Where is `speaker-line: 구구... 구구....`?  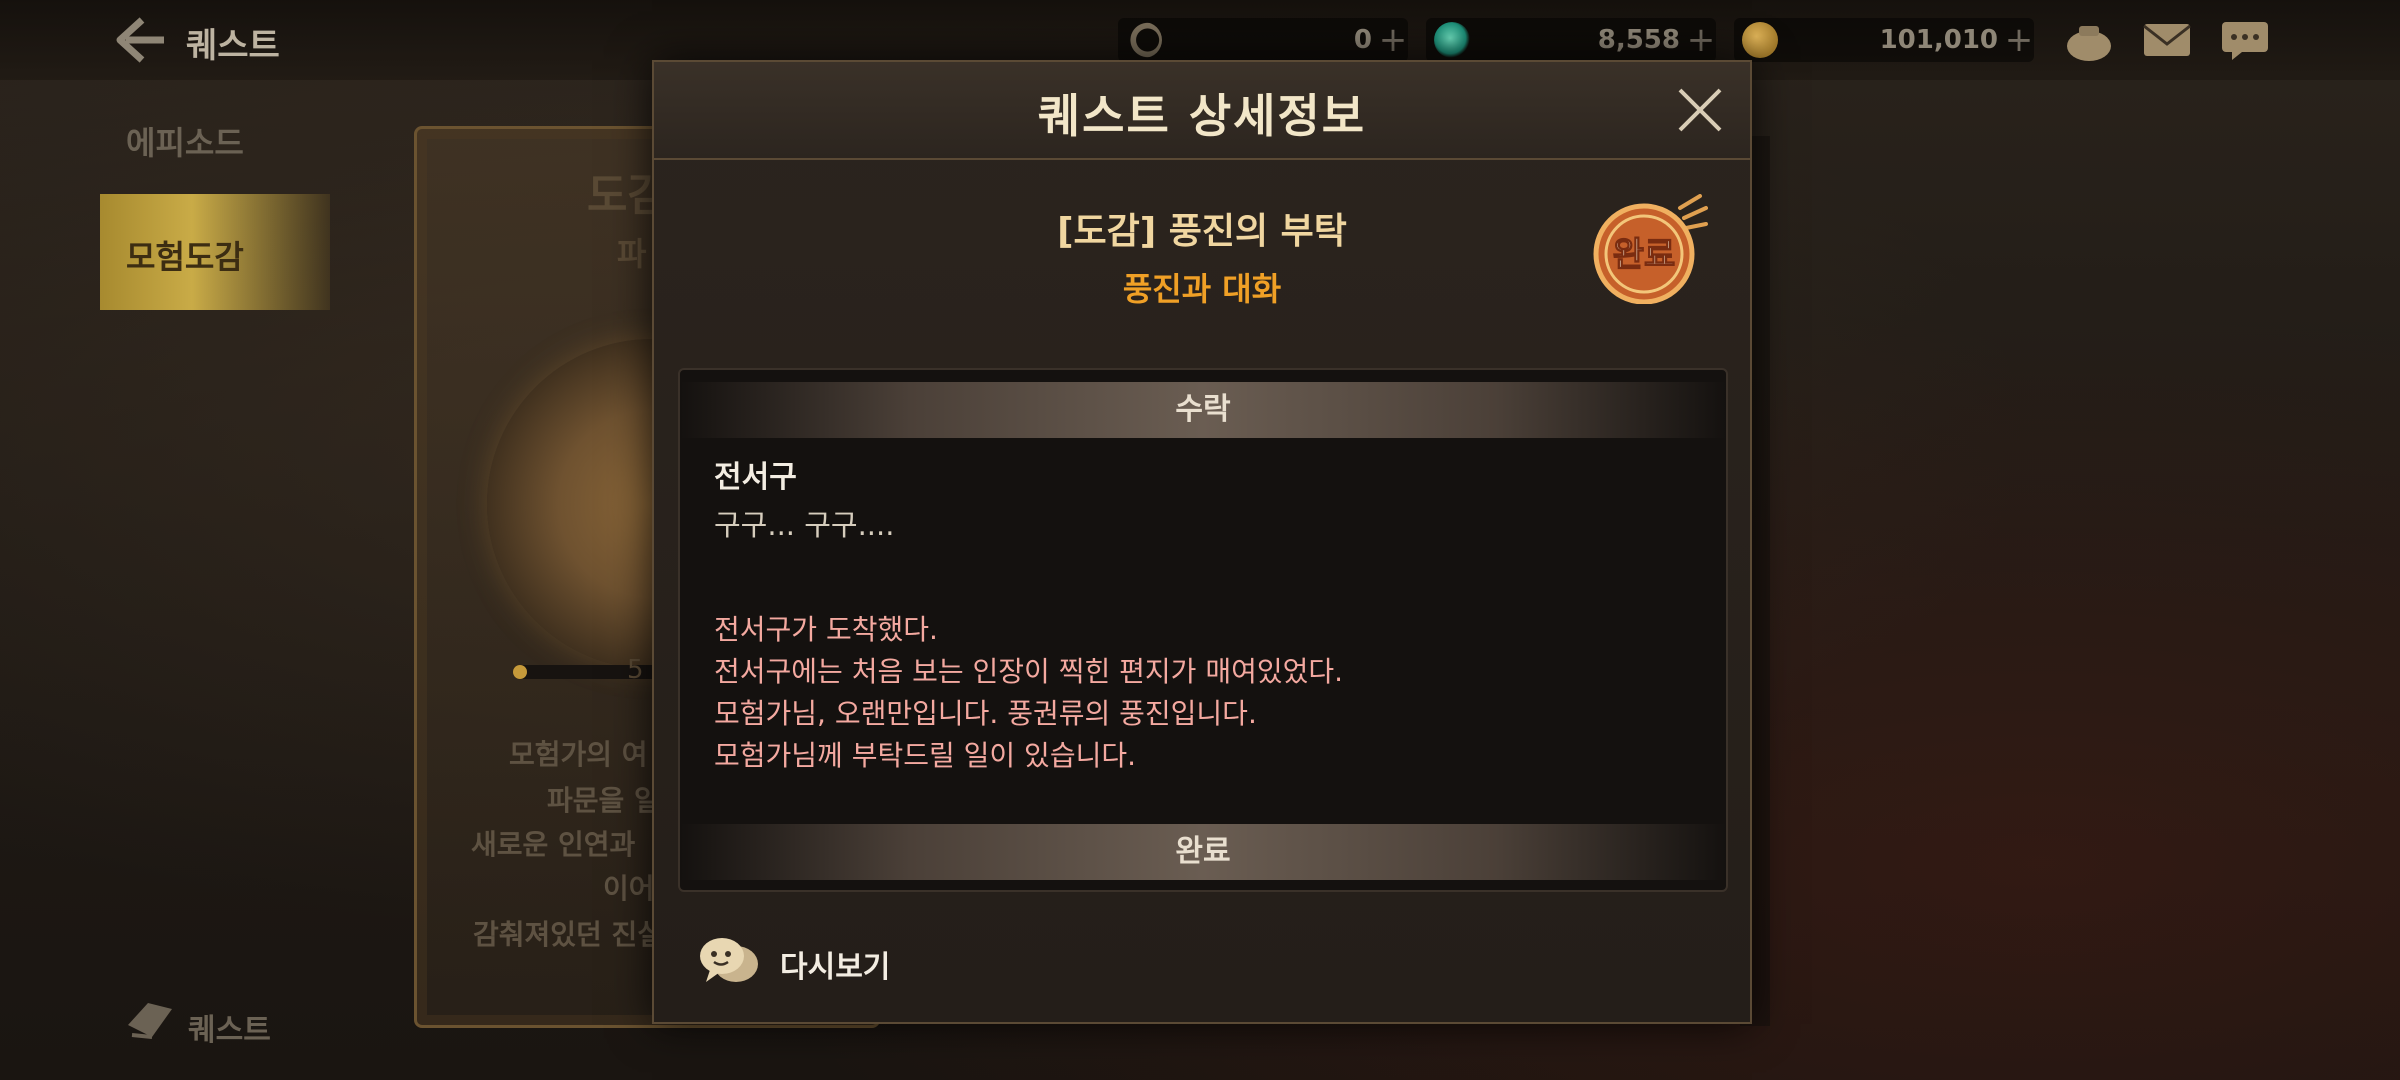 speaker-line: 구구... 구구.... is located at coordinates (804, 525).